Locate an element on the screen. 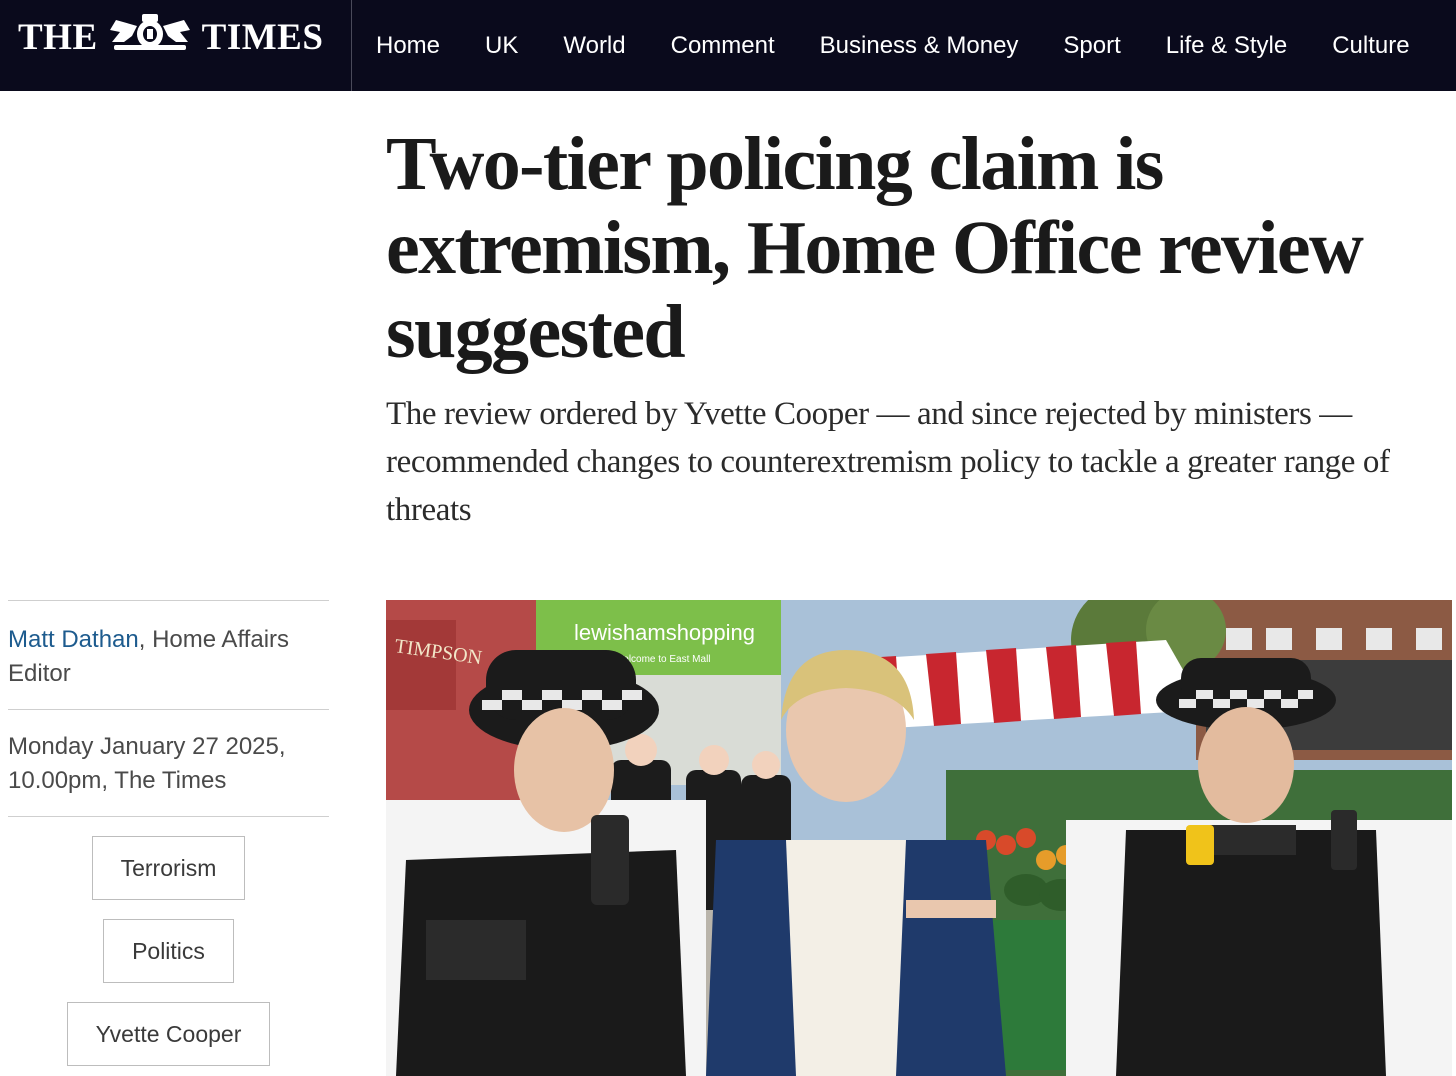 The width and height of the screenshot is (1456, 1076). the-times-logo: THE TIMES is located at coordinates (170, 37).